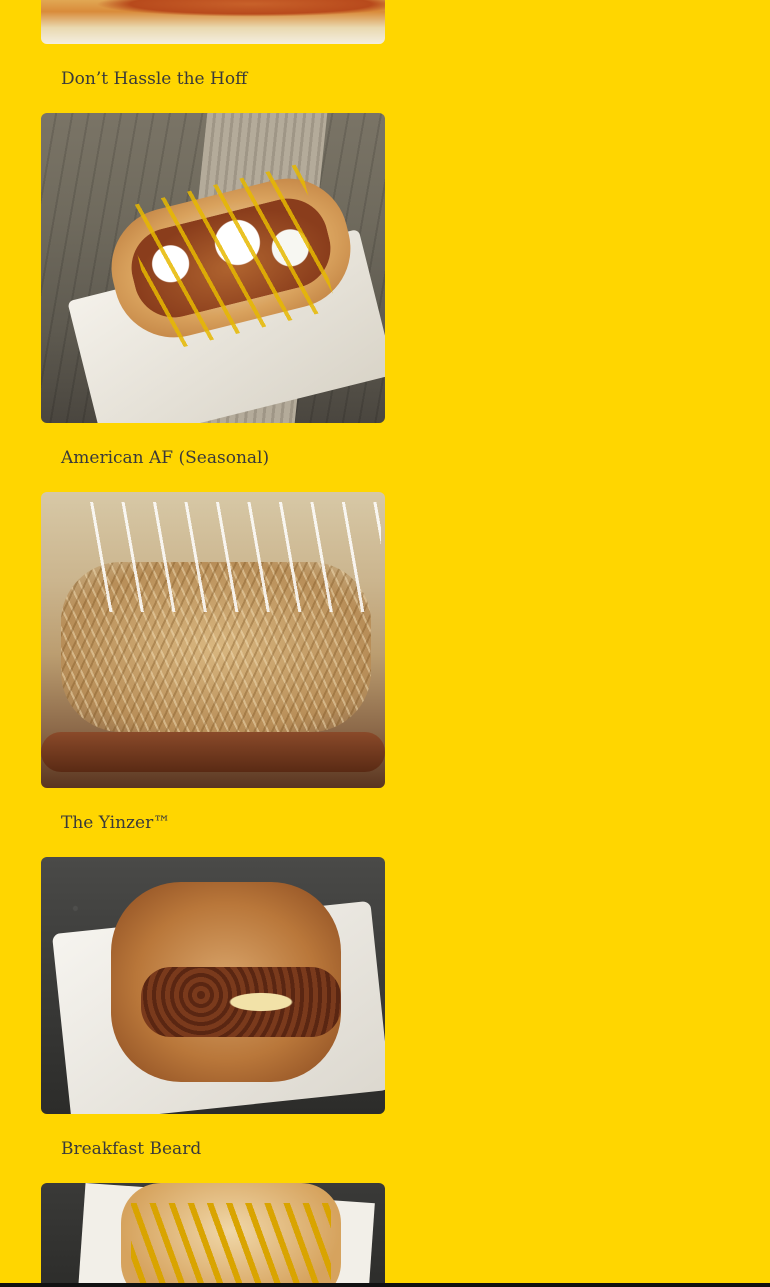 The image size is (770, 1287). Describe the element at coordinates (385, 1285) in the screenshot. I see `bottom-edge-bar` at that location.